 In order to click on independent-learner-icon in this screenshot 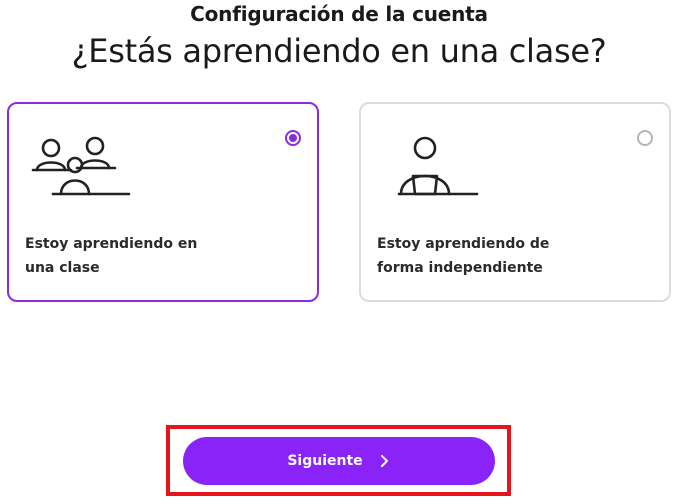, I will do `click(438, 166)`.